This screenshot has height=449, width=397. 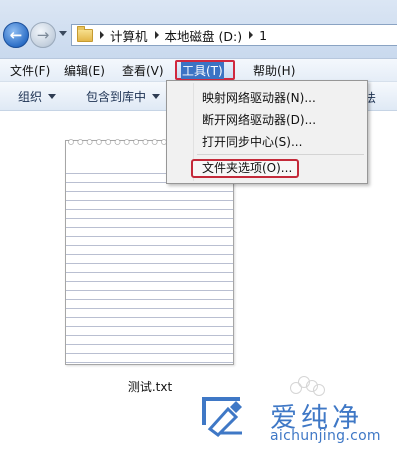 What do you see at coordinates (89, 70) in the screenshot?
I see `menu-edit: 编辑(E)` at bounding box center [89, 70].